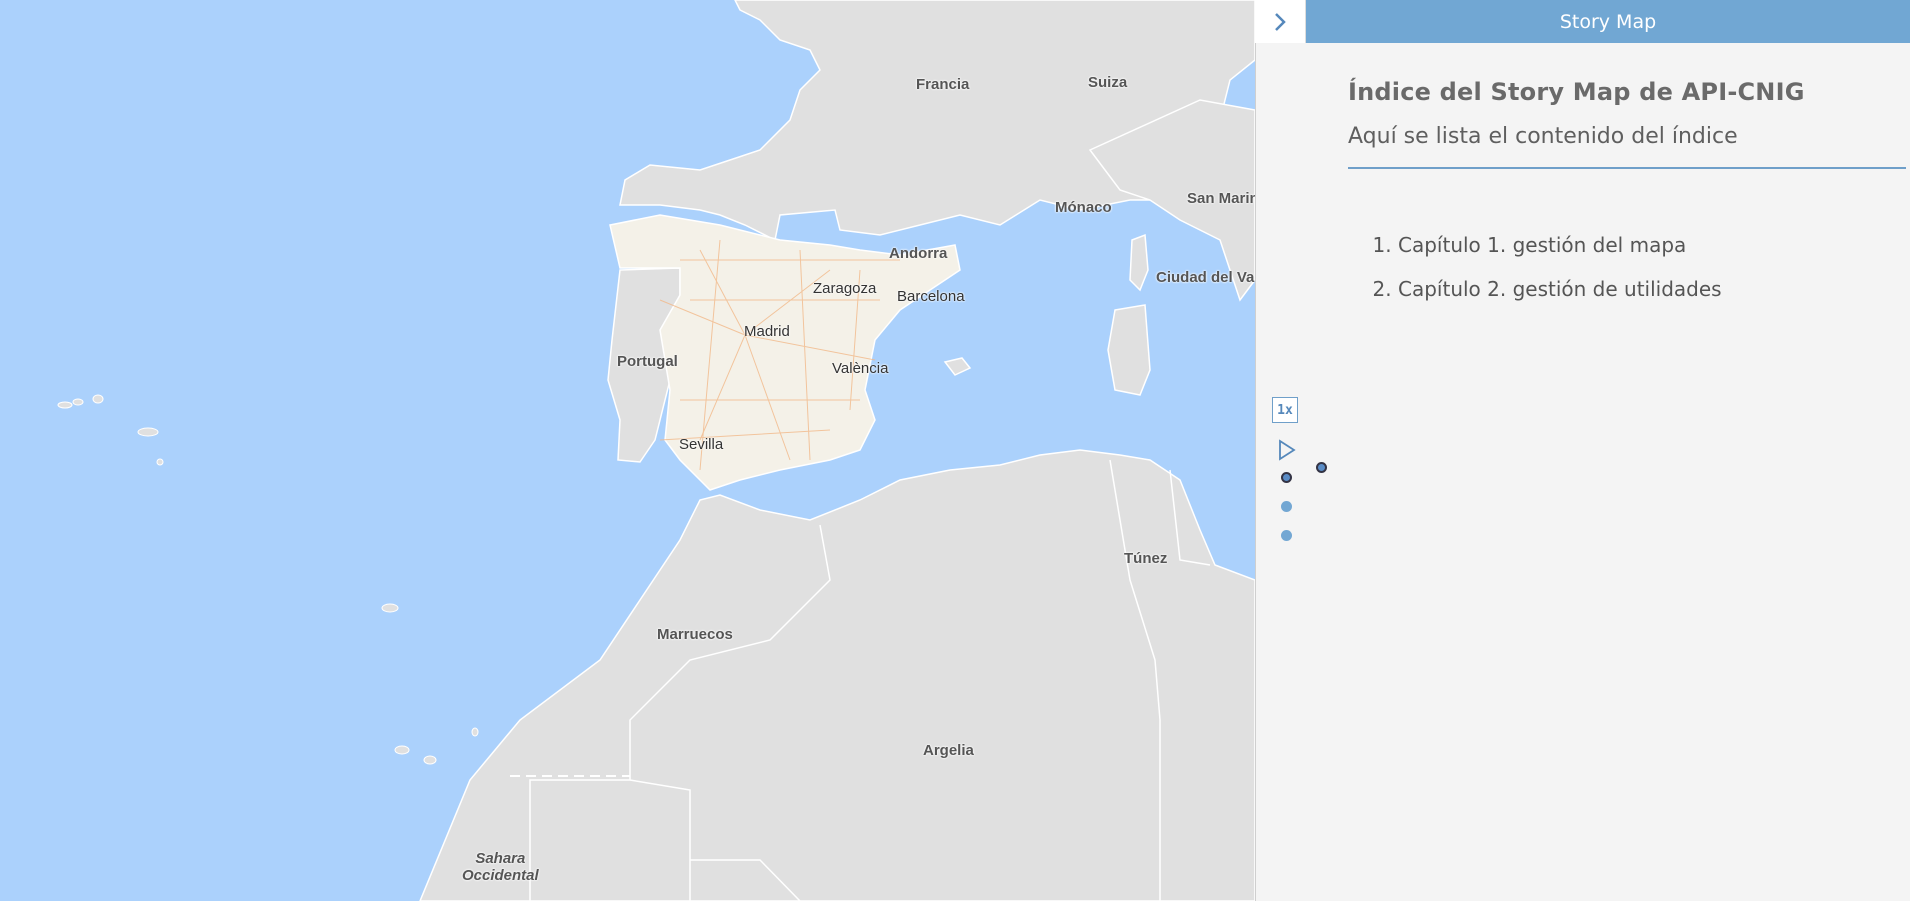 The width and height of the screenshot is (1910, 901). Describe the element at coordinates (948, 750) in the screenshot. I see `label-argelia: Argelia` at that location.